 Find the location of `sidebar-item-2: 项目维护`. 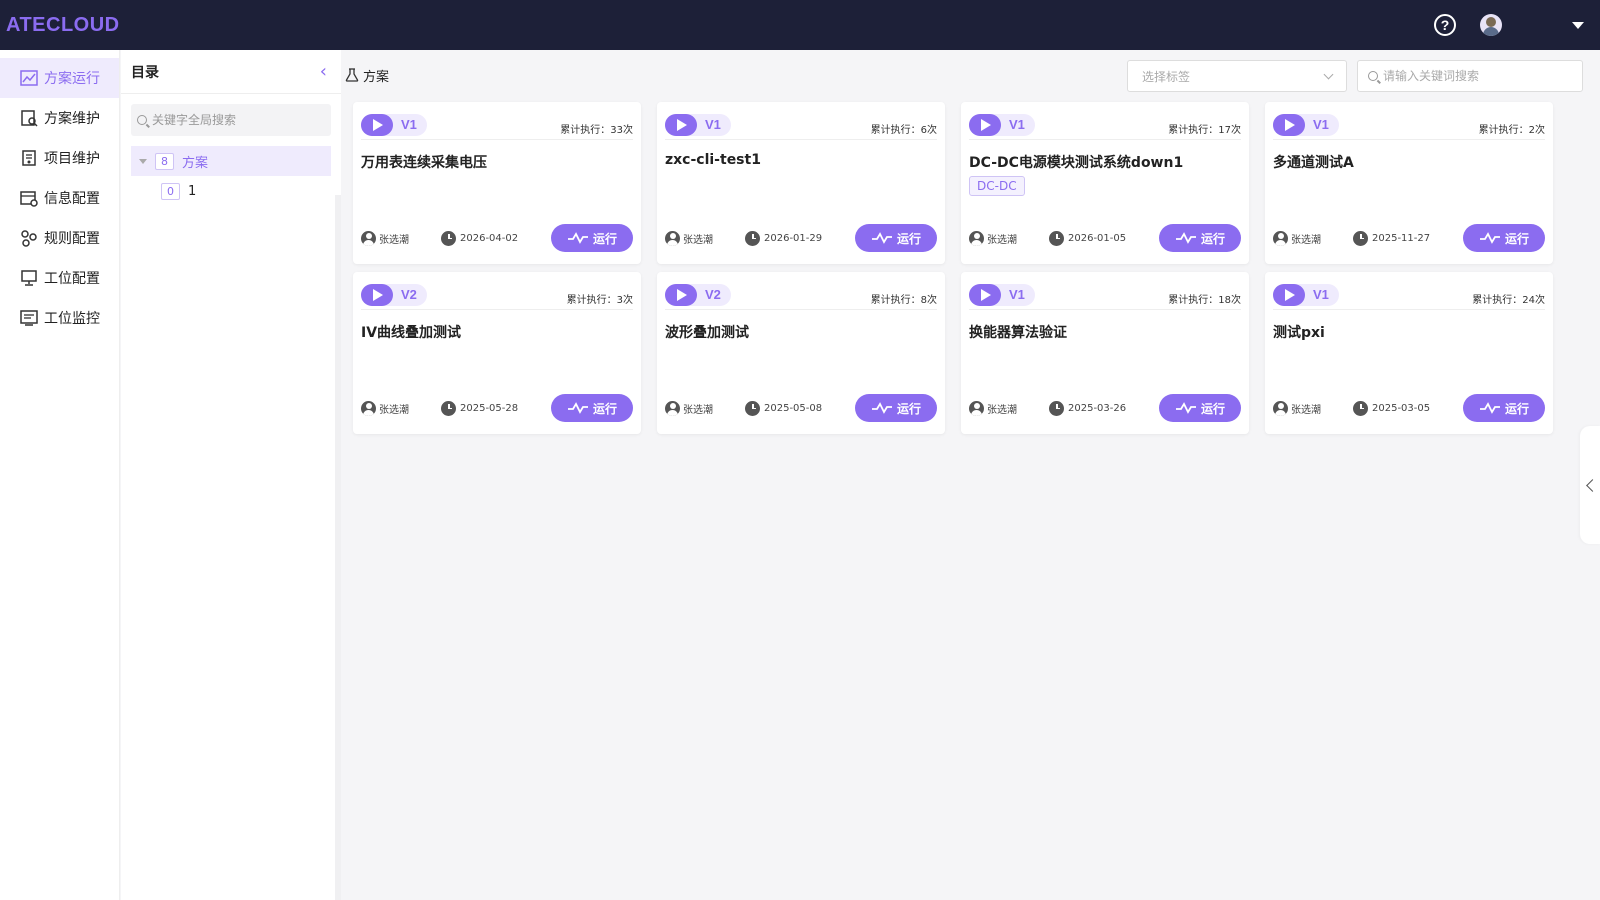

sidebar-item-2: 项目维护 is located at coordinates (59, 158).